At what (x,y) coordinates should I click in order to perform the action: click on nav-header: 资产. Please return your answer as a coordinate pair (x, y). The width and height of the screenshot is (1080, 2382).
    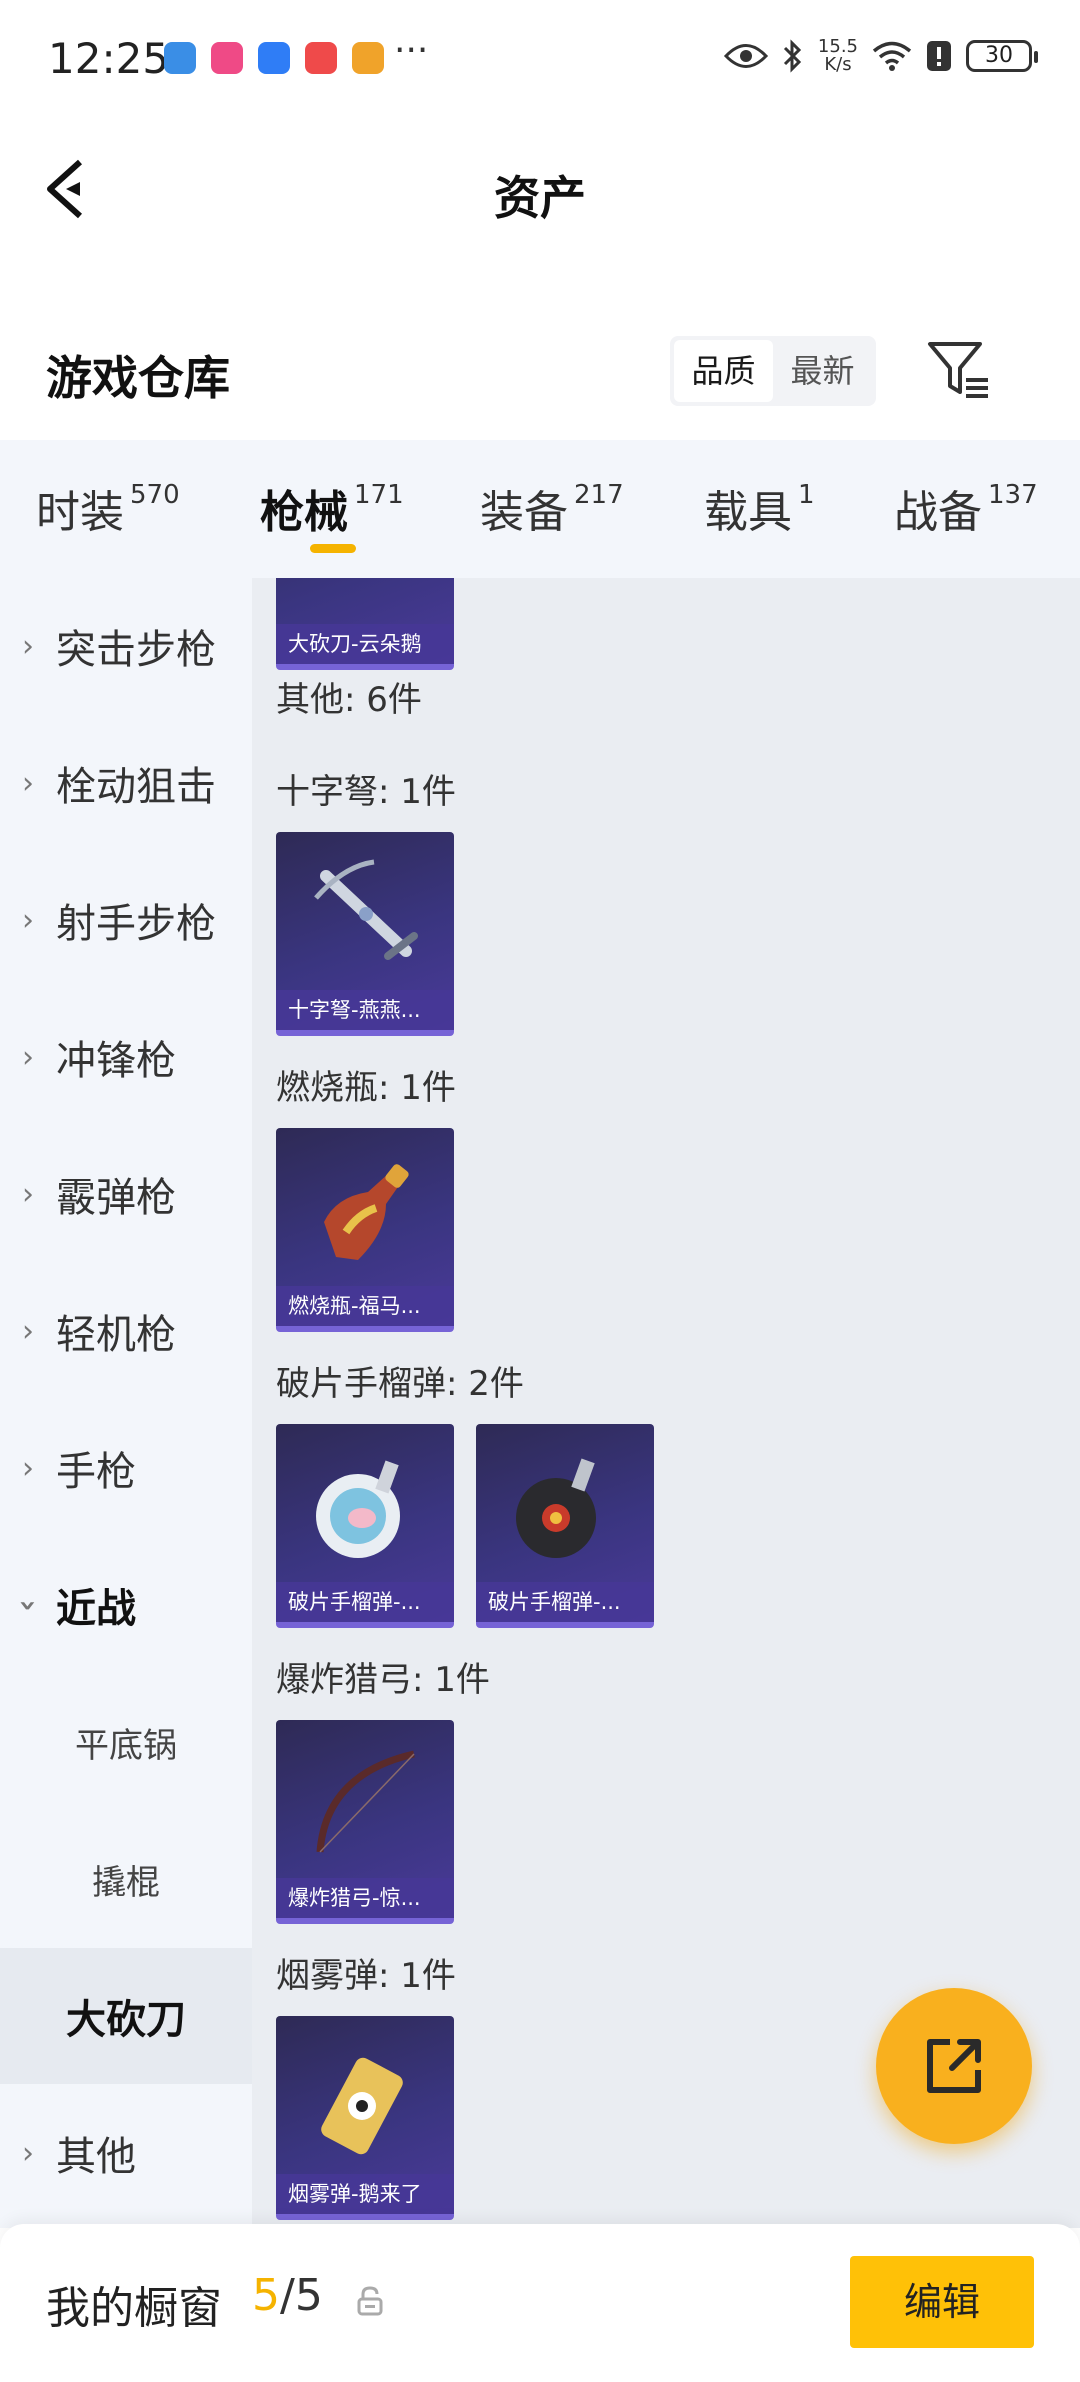
    Looking at the image, I should click on (540, 189).